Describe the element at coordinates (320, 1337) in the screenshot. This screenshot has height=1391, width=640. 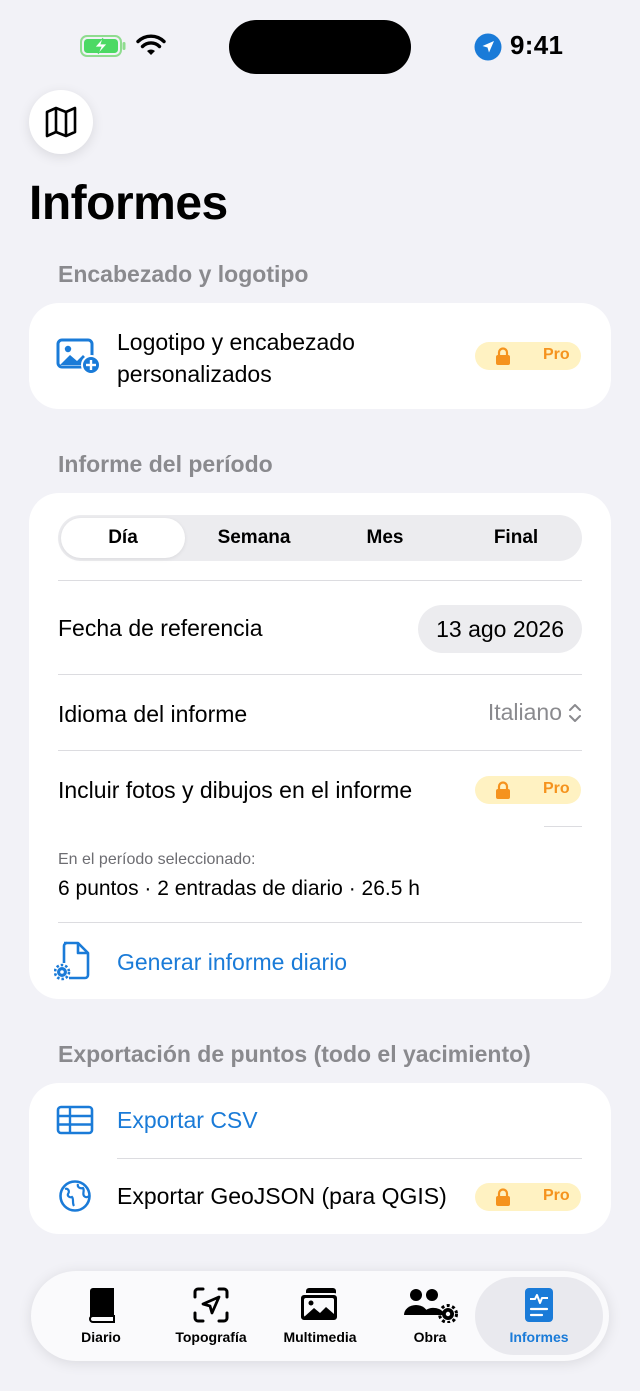
I see `tab-label: Multimedia` at that location.